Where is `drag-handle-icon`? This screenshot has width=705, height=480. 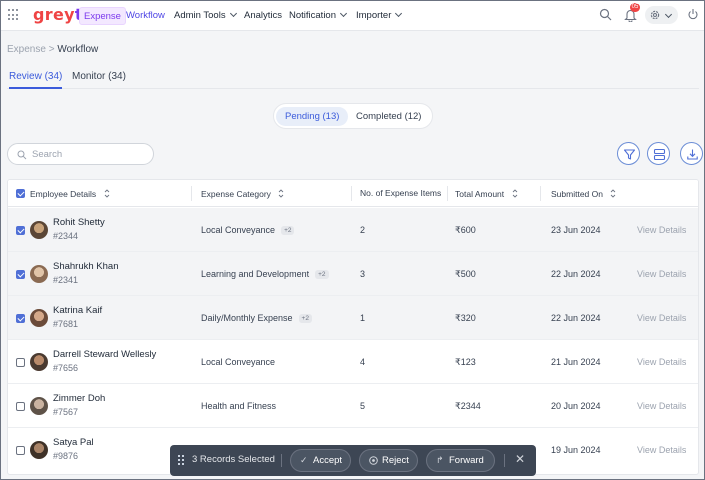
drag-handle-icon is located at coordinates (181, 460).